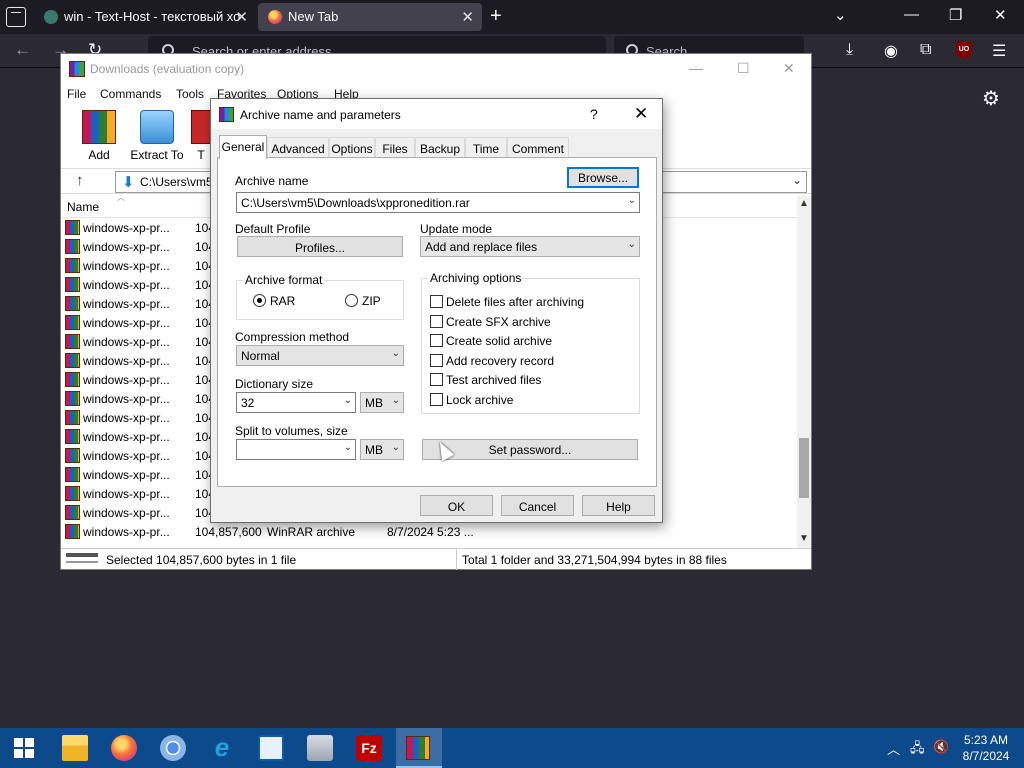 The image size is (1024, 768). What do you see at coordinates (955, 15) in the screenshot?
I see `restore-icon: ❐` at bounding box center [955, 15].